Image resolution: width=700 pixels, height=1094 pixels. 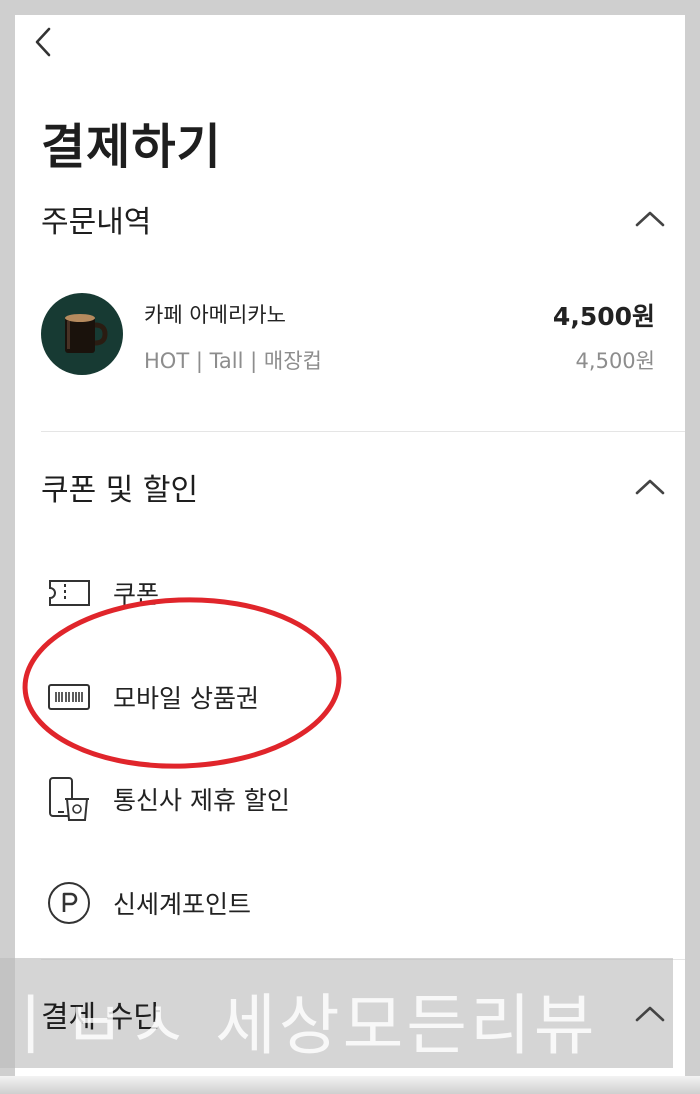 What do you see at coordinates (69, 799) in the screenshot?
I see `phone-cup-icon` at bounding box center [69, 799].